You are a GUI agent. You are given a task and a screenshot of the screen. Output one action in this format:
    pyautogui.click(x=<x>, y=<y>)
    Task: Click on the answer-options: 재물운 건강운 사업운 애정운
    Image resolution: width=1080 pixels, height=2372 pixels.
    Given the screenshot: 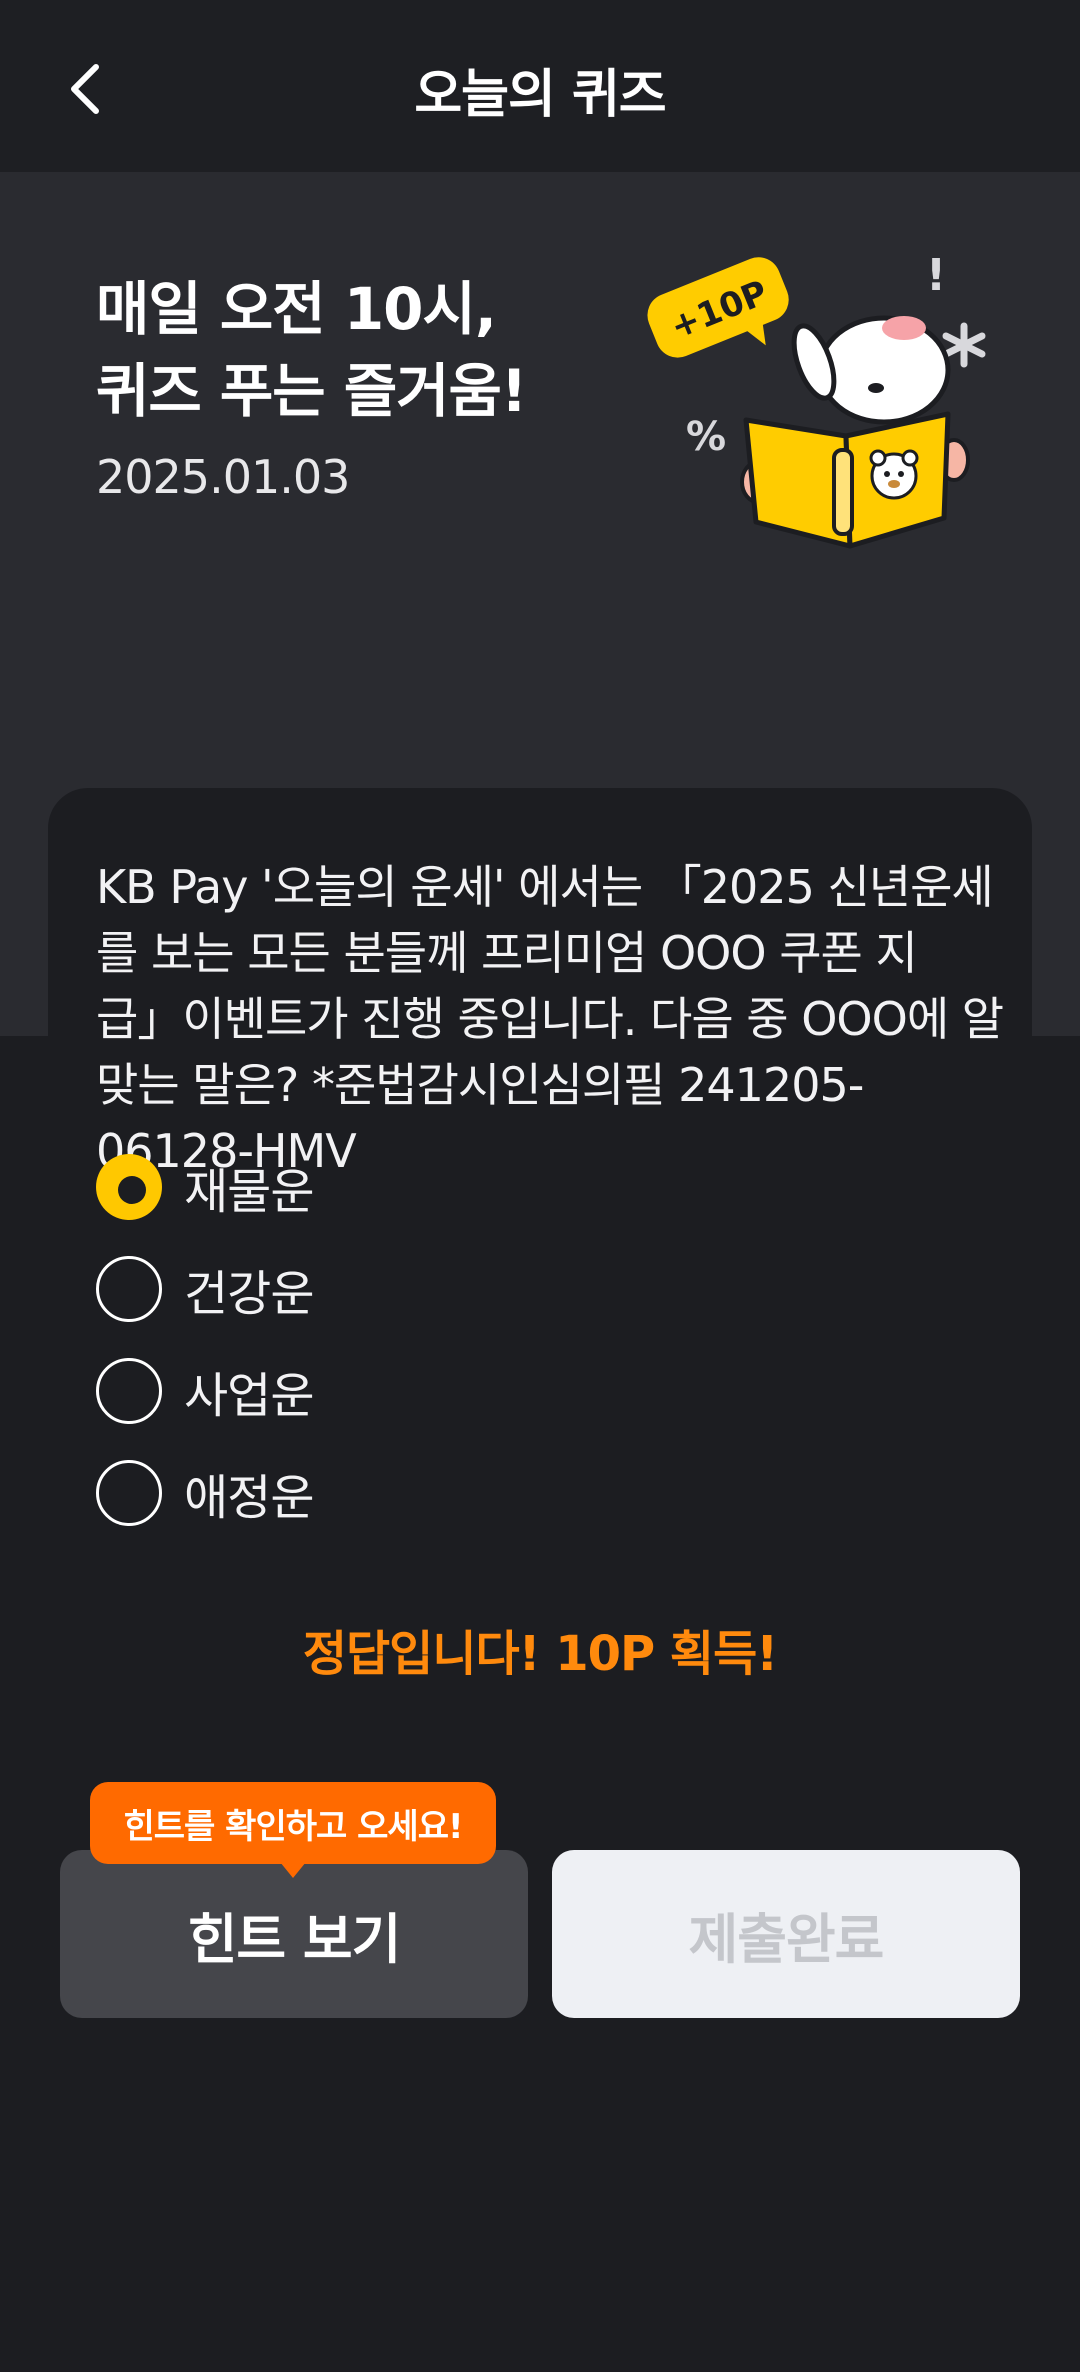 What is the action you would take?
    pyautogui.click(x=496, y=1340)
    